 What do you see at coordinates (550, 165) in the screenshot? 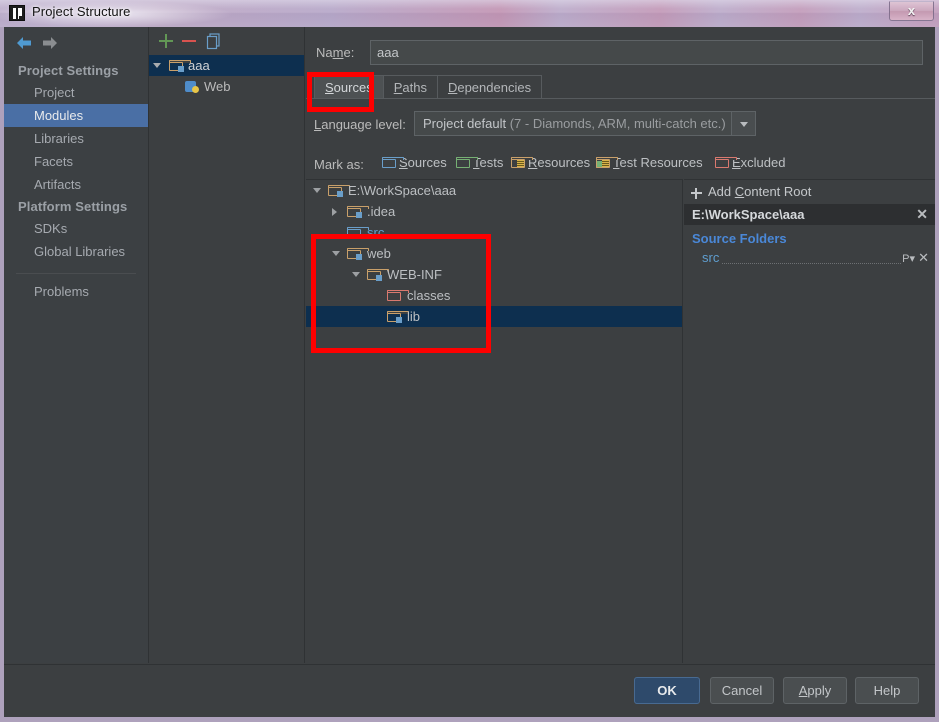
I see `mark-as-resources-button: Resources` at bounding box center [550, 165].